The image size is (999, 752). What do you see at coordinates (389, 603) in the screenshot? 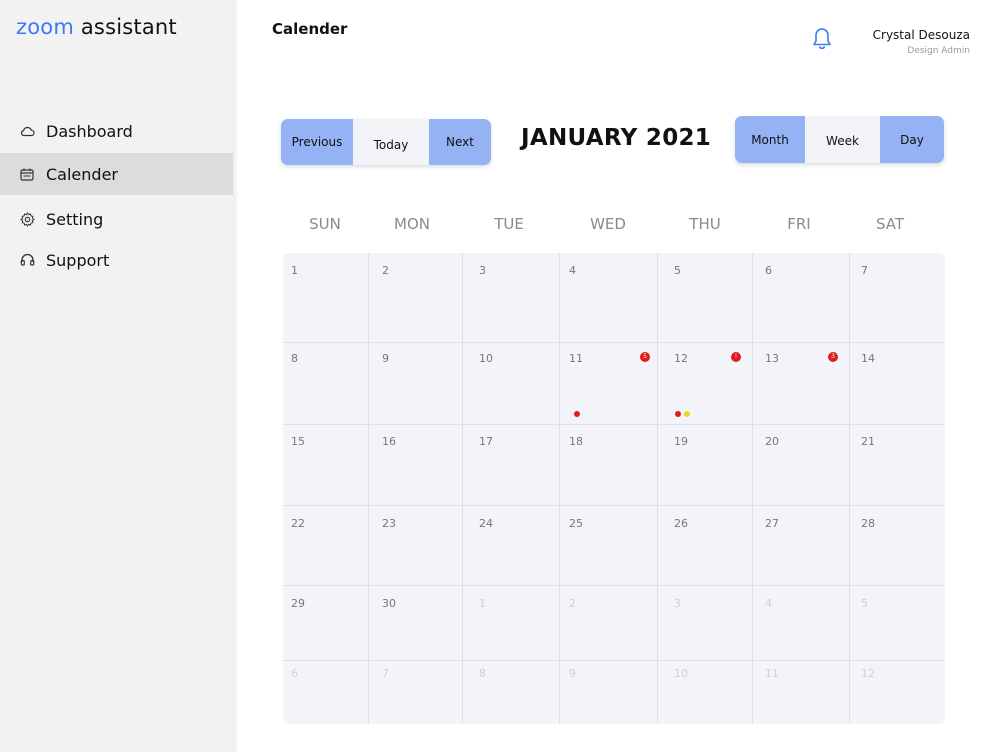
I see `calendar-day-cell: 30` at bounding box center [389, 603].